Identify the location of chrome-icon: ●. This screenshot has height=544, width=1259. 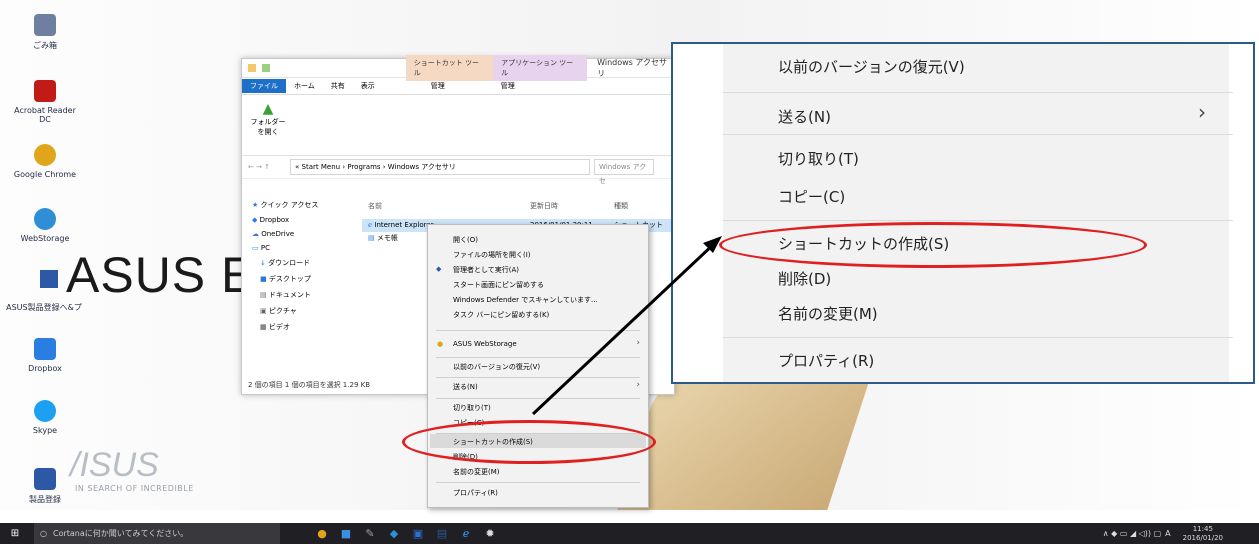
(322, 533).